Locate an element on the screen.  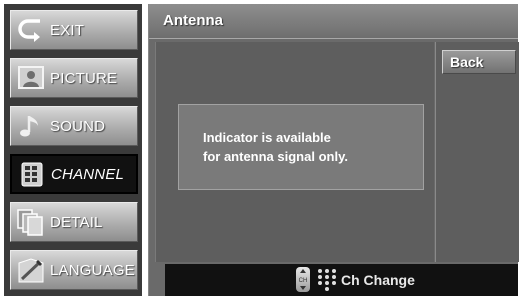
info-message-line-1: Indicator is available is located at coordinates (267, 137).